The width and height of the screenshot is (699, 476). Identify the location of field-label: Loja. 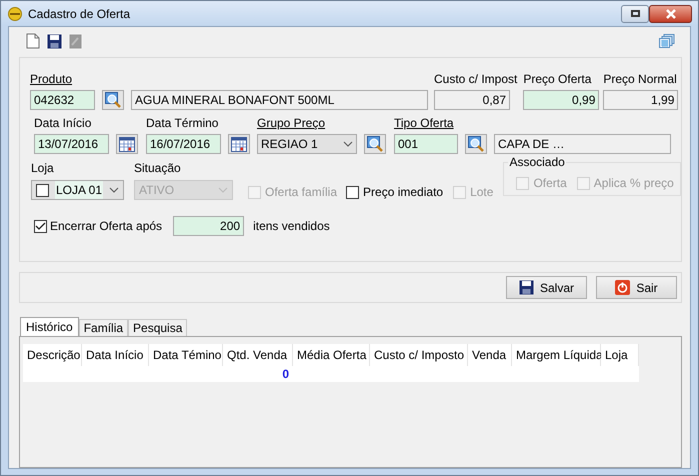
(42, 168).